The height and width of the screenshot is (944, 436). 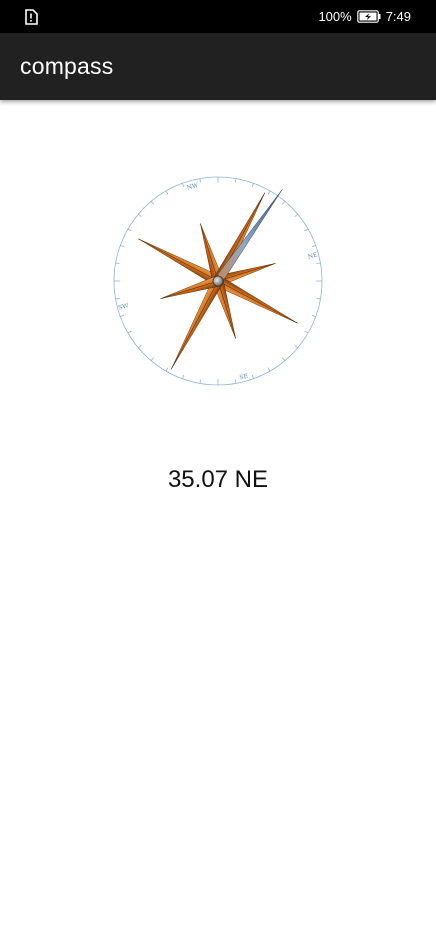 I want to click on battery-percent: 100%, so click(x=335, y=16).